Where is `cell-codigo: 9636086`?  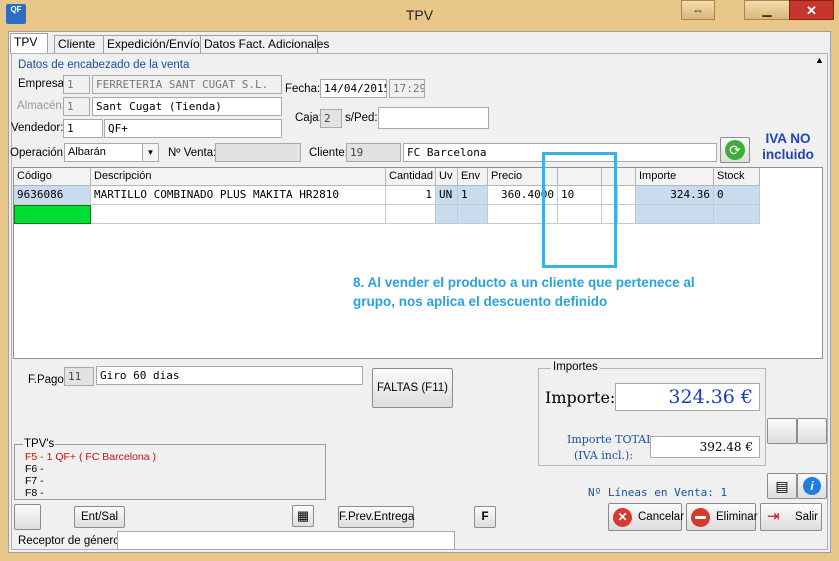
cell-codigo: 9636086 is located at coordinates (52, 195).